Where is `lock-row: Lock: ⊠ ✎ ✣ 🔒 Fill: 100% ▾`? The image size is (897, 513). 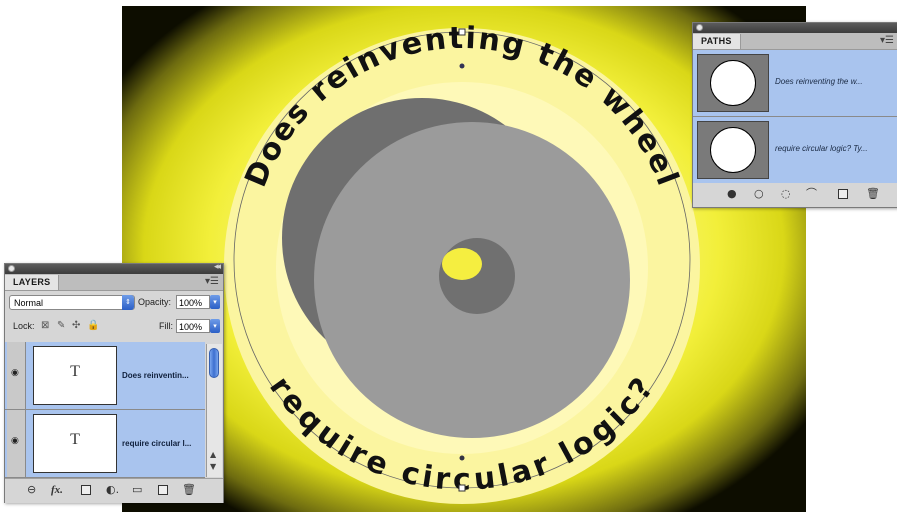
lock-row: Lock: ⊠ ✎ ✣ 🔒 Fill: 100% ▾ is located at coordinates (114, 327).